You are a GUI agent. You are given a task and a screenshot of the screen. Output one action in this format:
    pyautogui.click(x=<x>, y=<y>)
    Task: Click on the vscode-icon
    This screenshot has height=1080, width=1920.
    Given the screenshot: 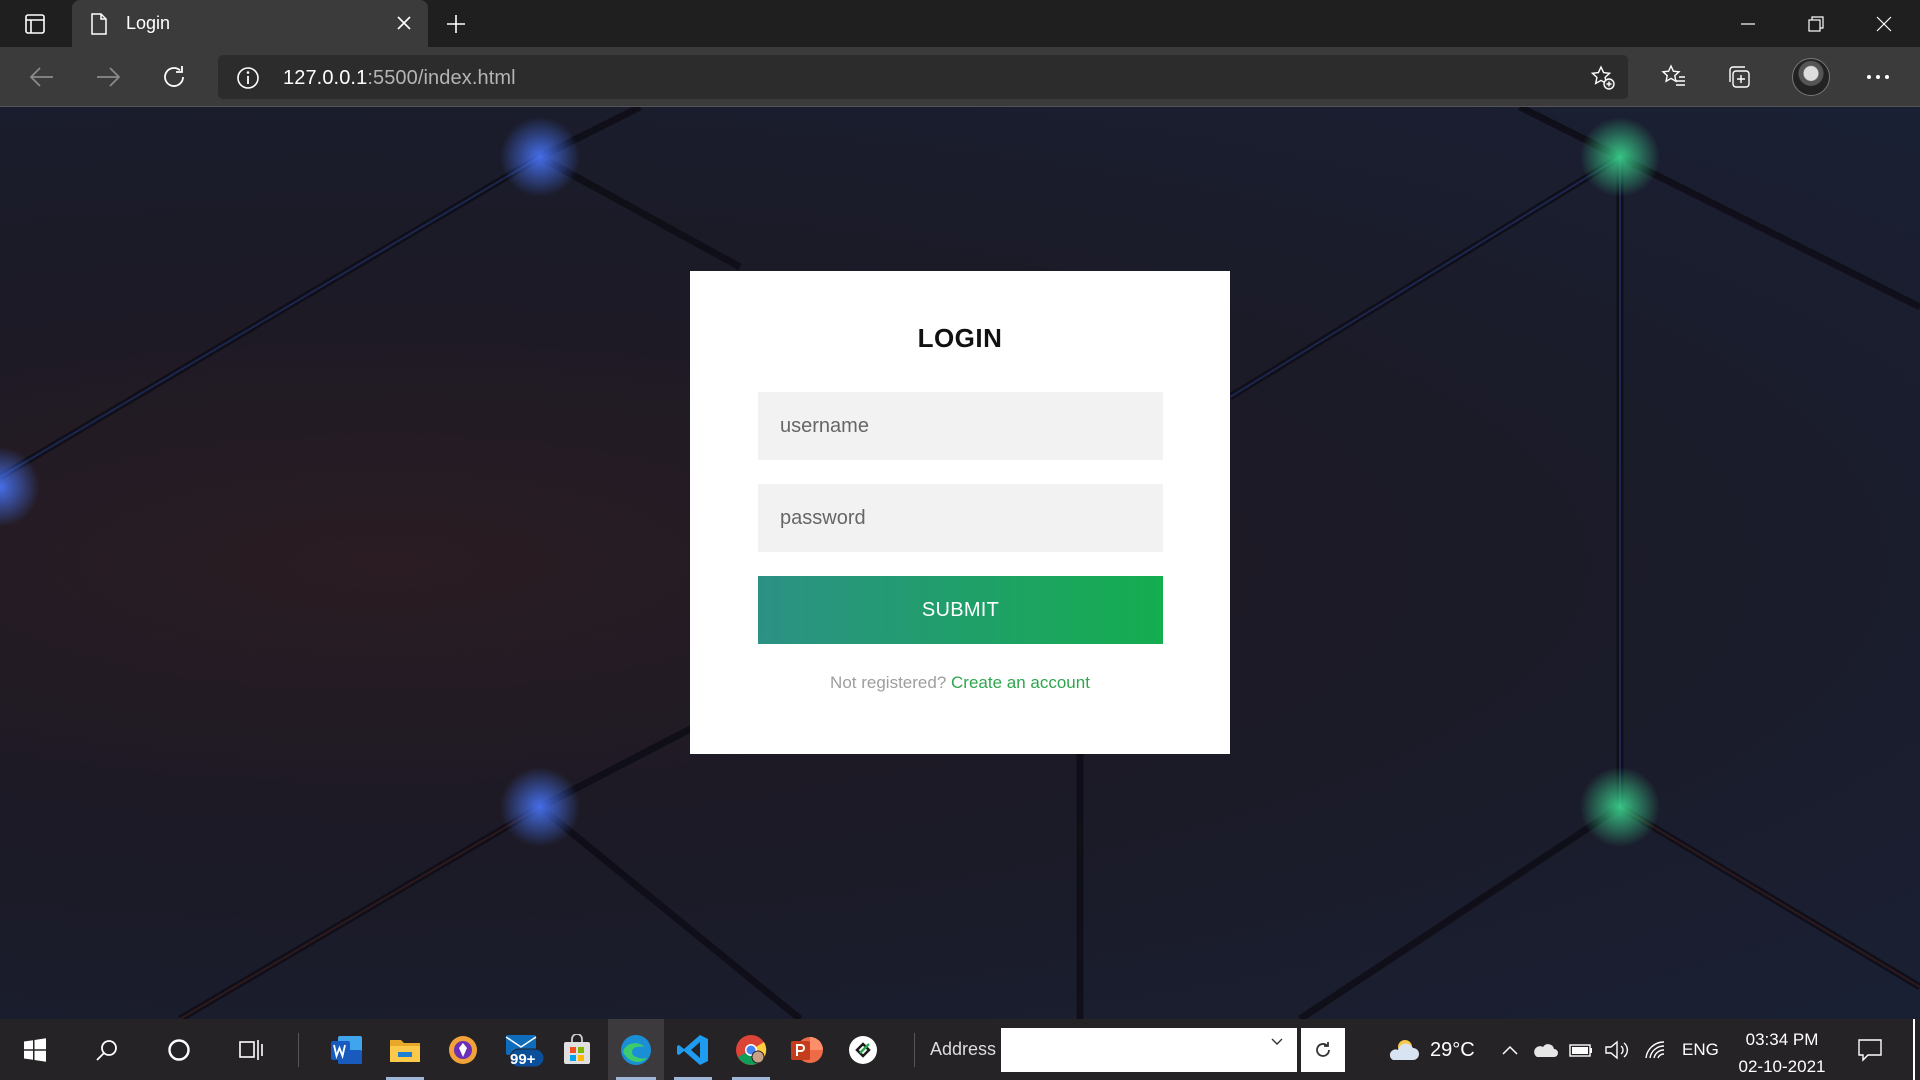 What is the action you would take?
    pyautogui.click(x=692, y=1049)
    